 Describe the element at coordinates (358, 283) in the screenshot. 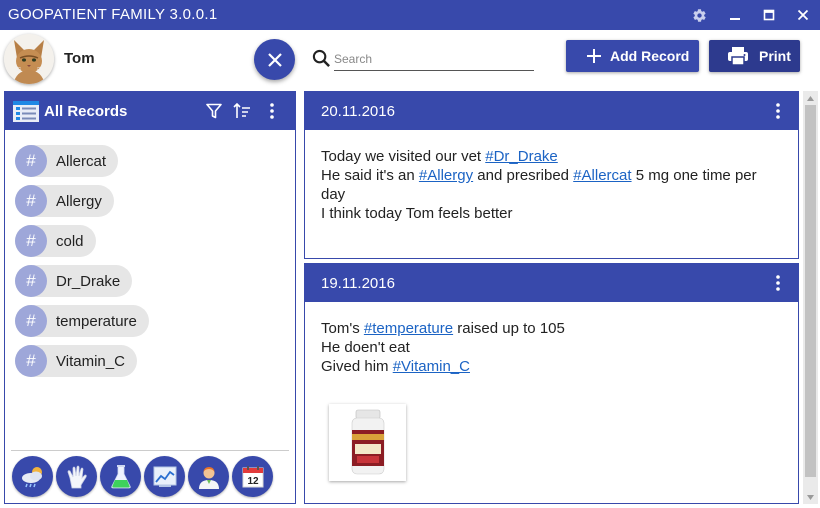

I see `record-date: 19.11.2016` at that location.